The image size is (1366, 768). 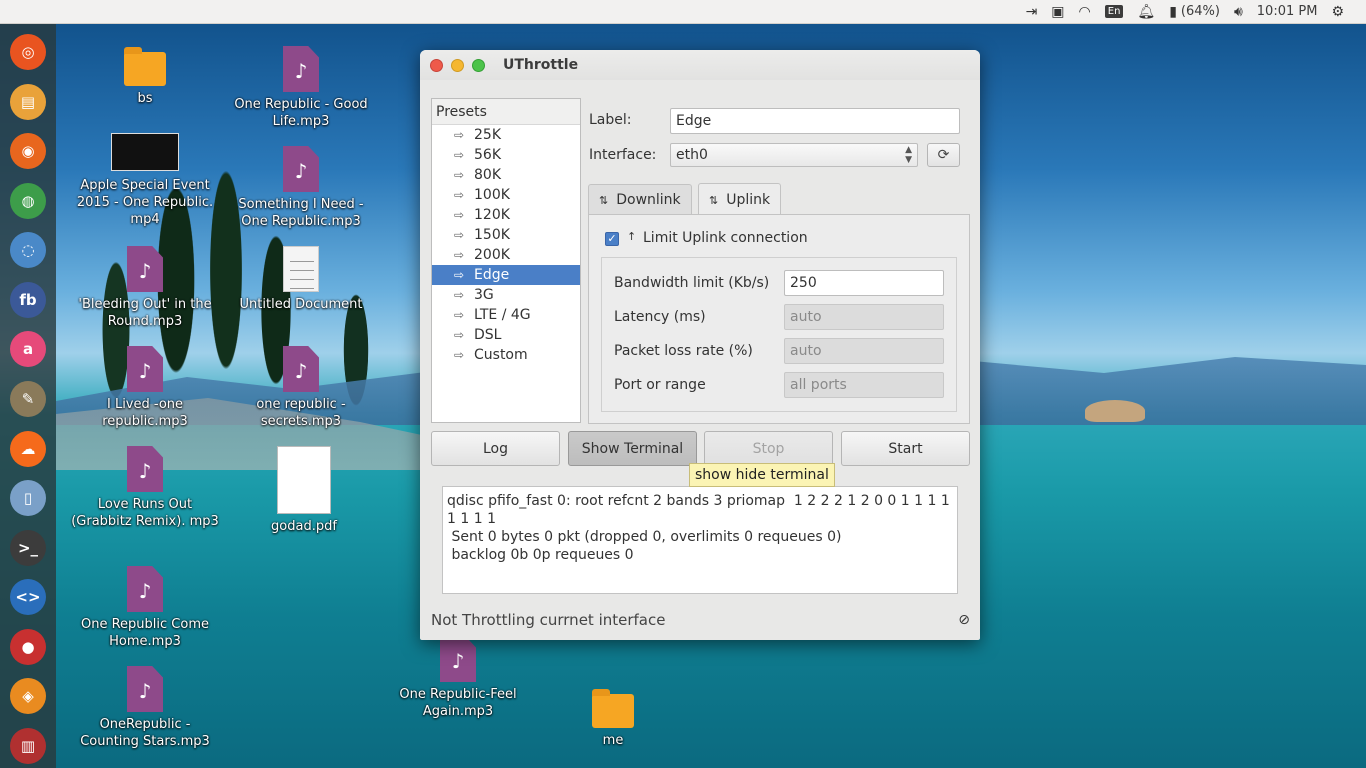 What do you see at coordinates (1238, 12) in the screenshot?
I see `sound-indicator: 🔊︎` at bounding box center [1238, 12].